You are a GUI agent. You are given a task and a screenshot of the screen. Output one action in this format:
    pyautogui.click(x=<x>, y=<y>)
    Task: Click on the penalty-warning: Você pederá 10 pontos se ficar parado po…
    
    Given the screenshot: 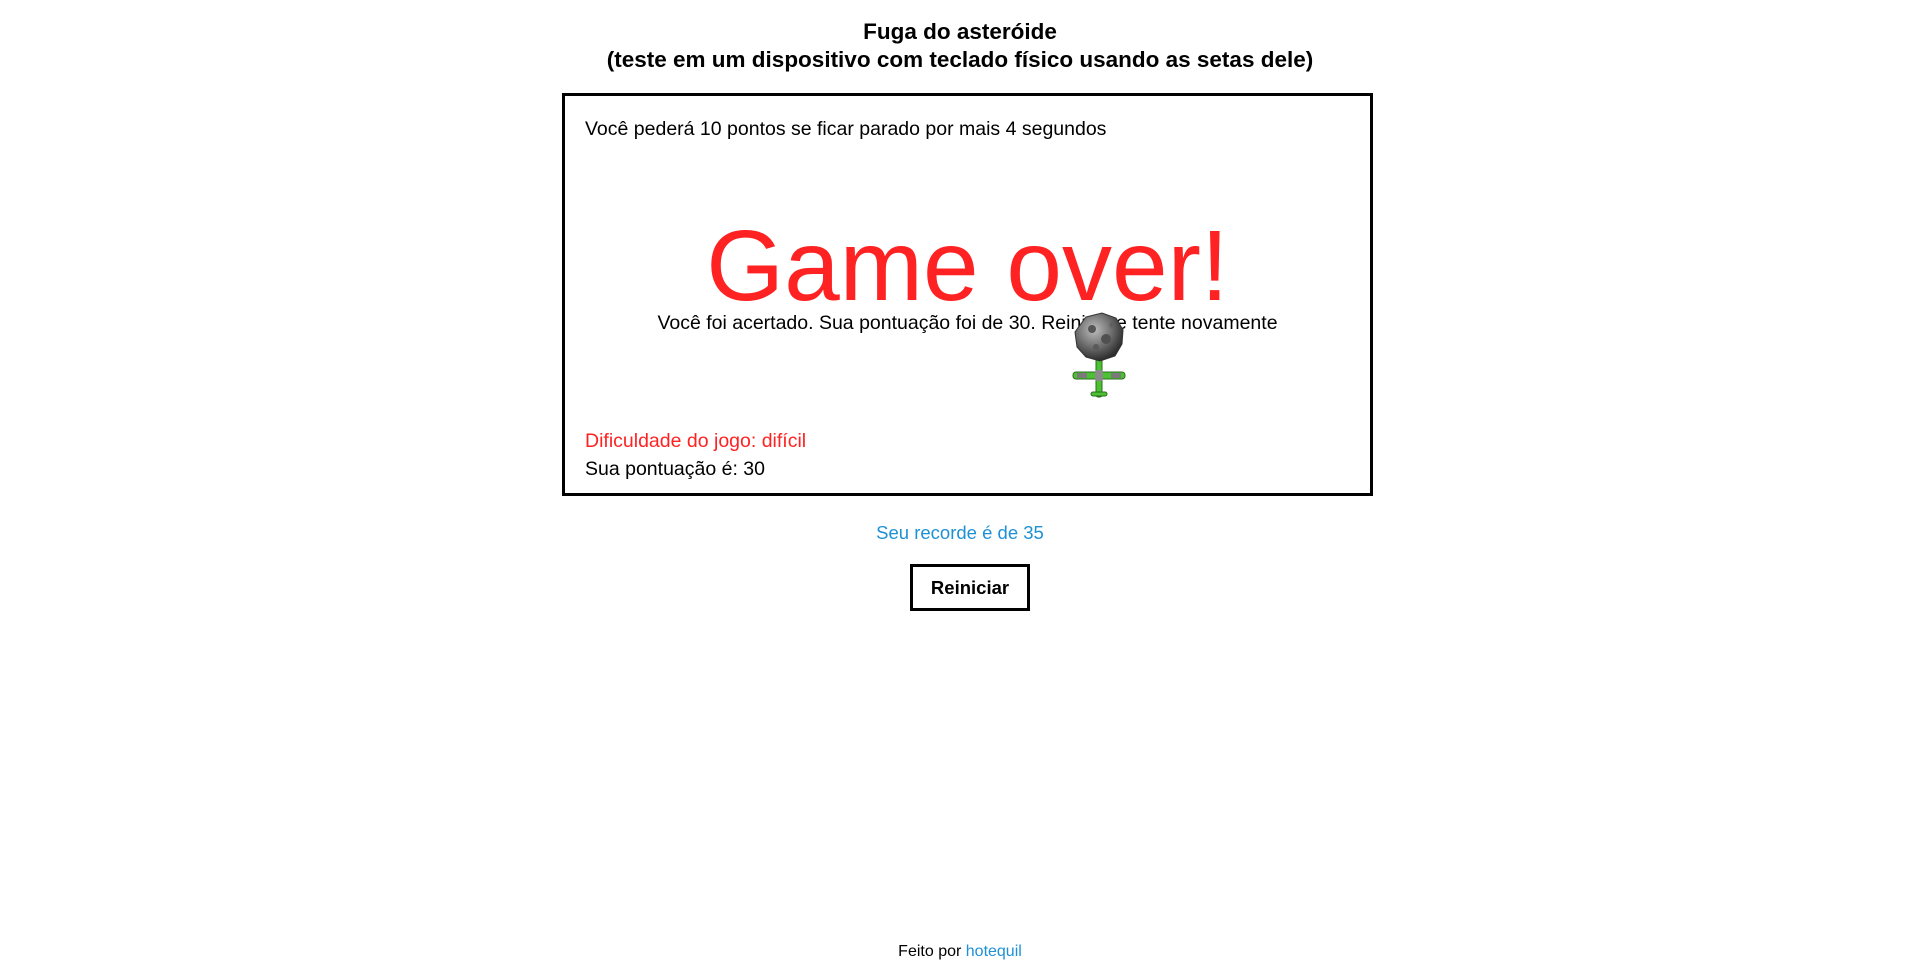 What is the action you would take?
    pyautogui.click(x=846, y=129)
    